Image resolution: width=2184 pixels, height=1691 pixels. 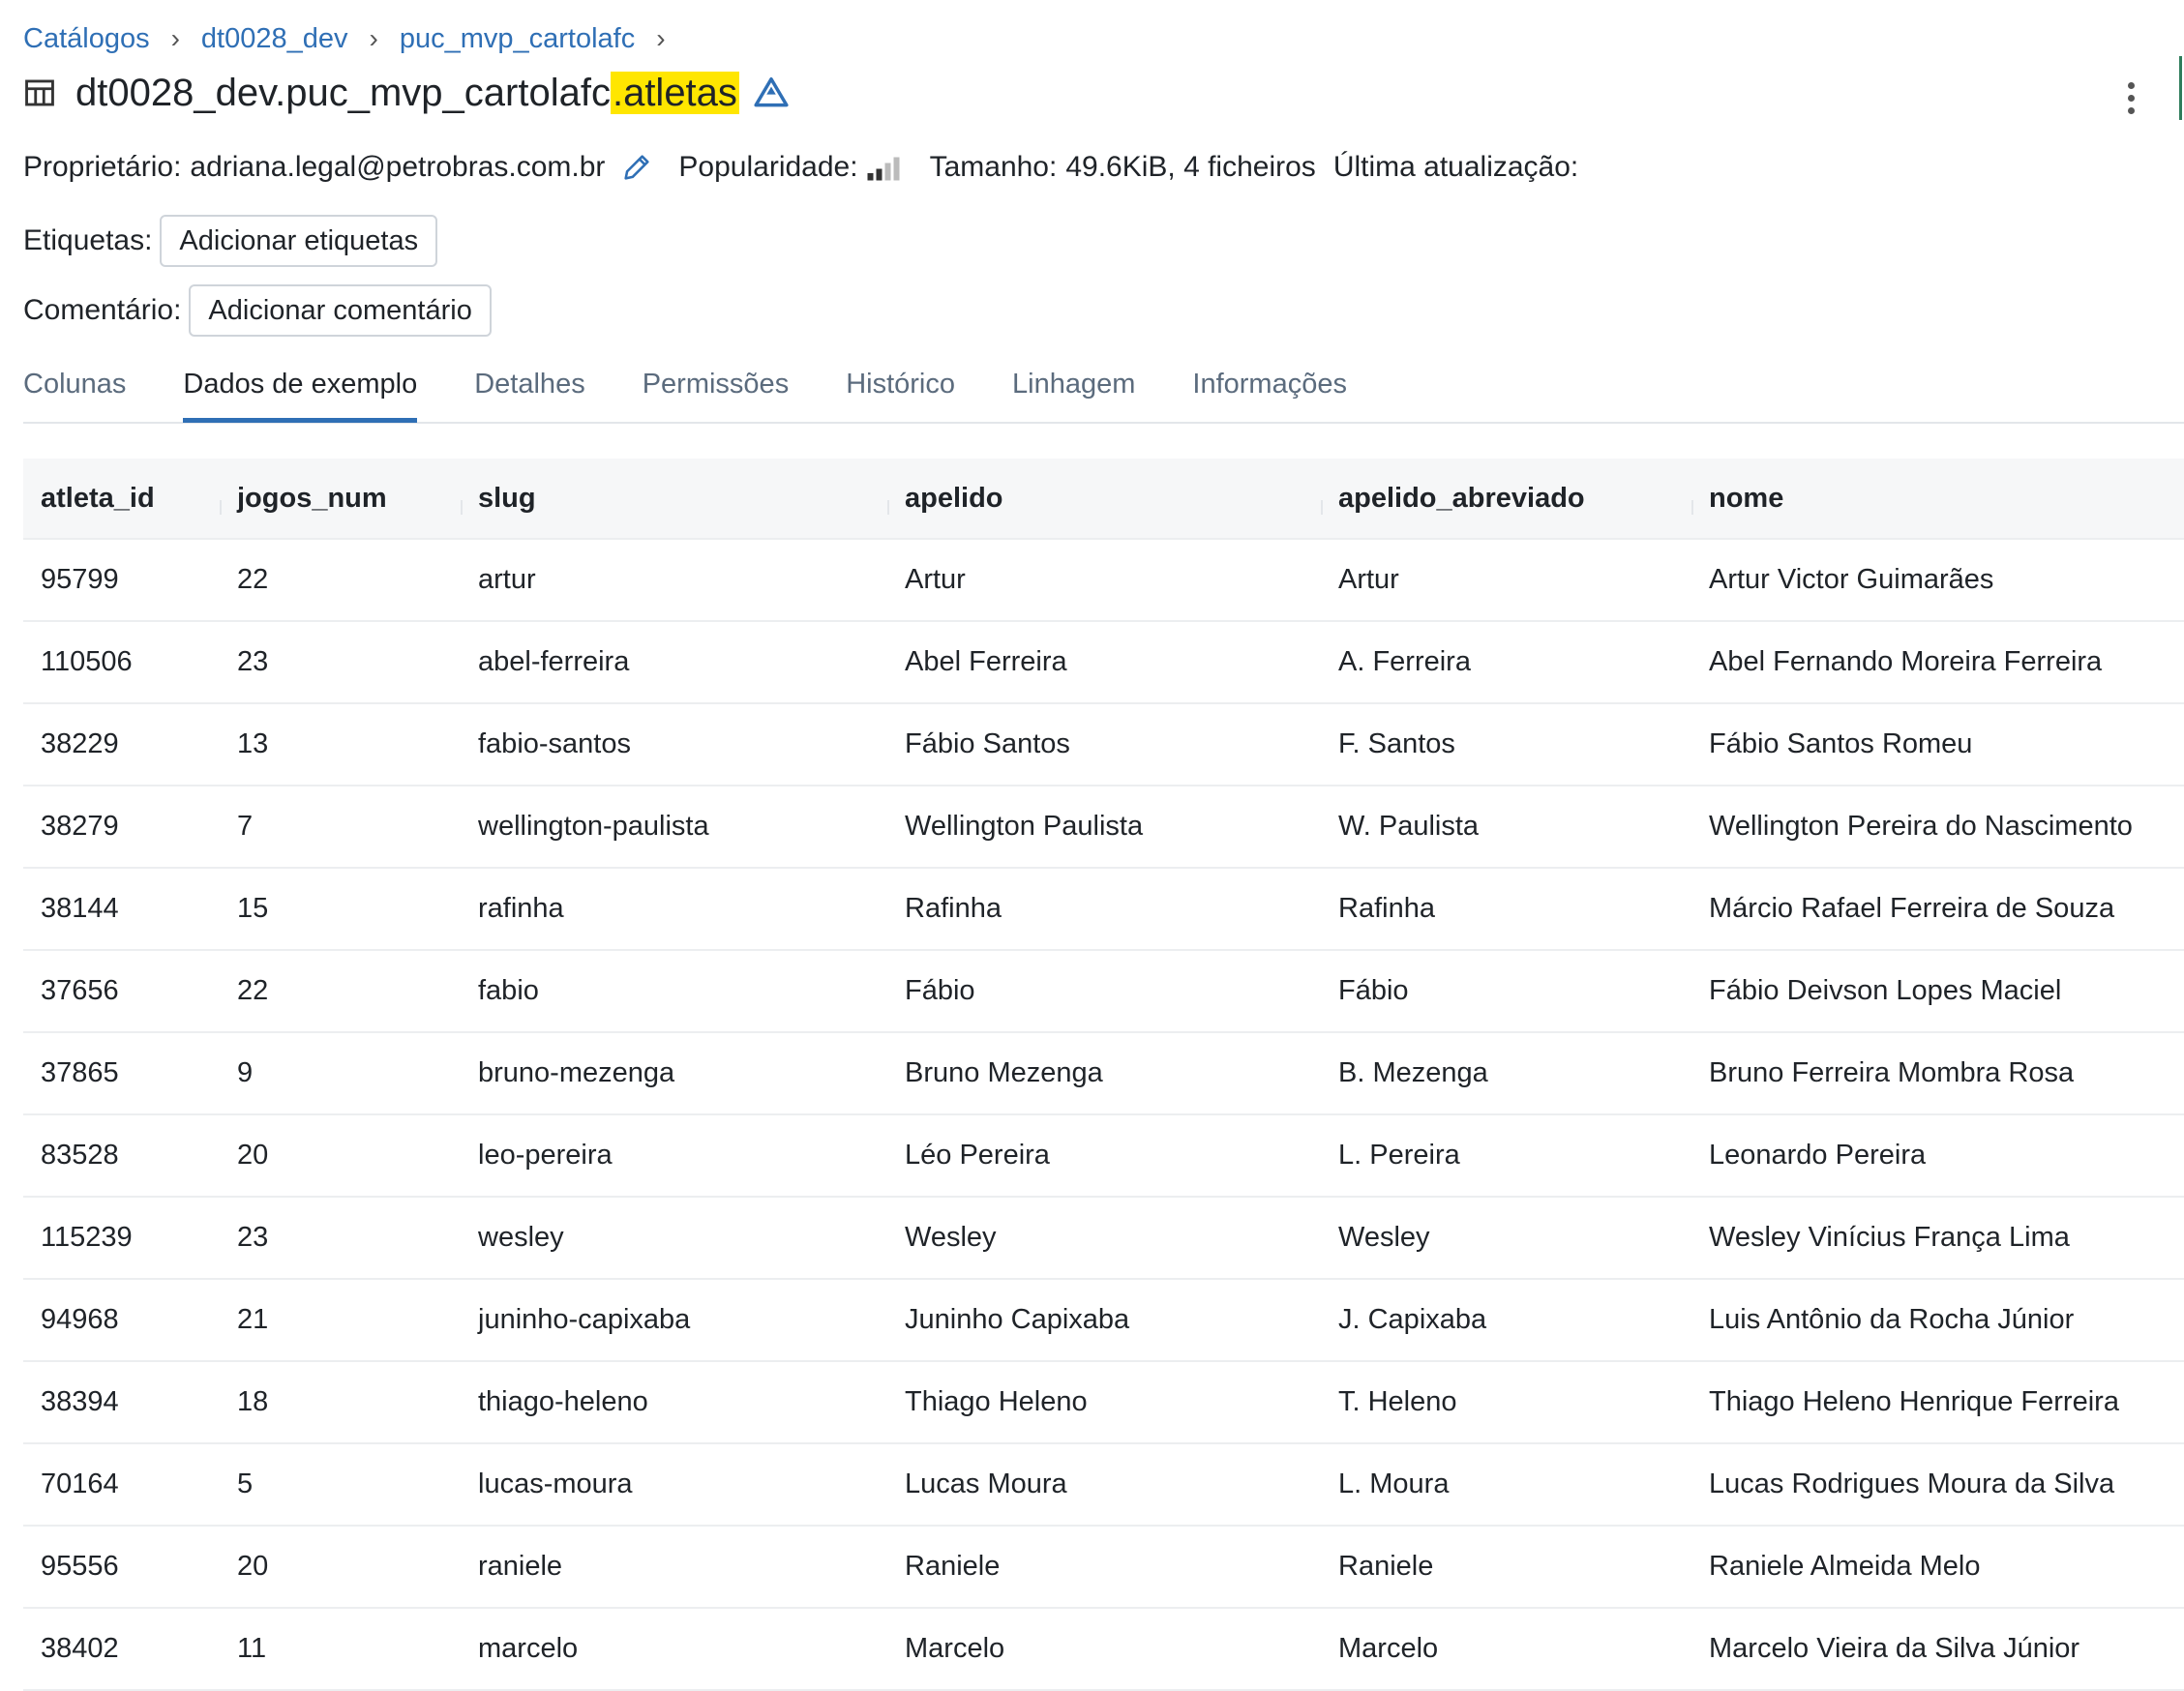 What do you see at coordinates (520, 1566) in the screenshot?
I see `table-cell: raniele` at bounding box center [520, 1566].